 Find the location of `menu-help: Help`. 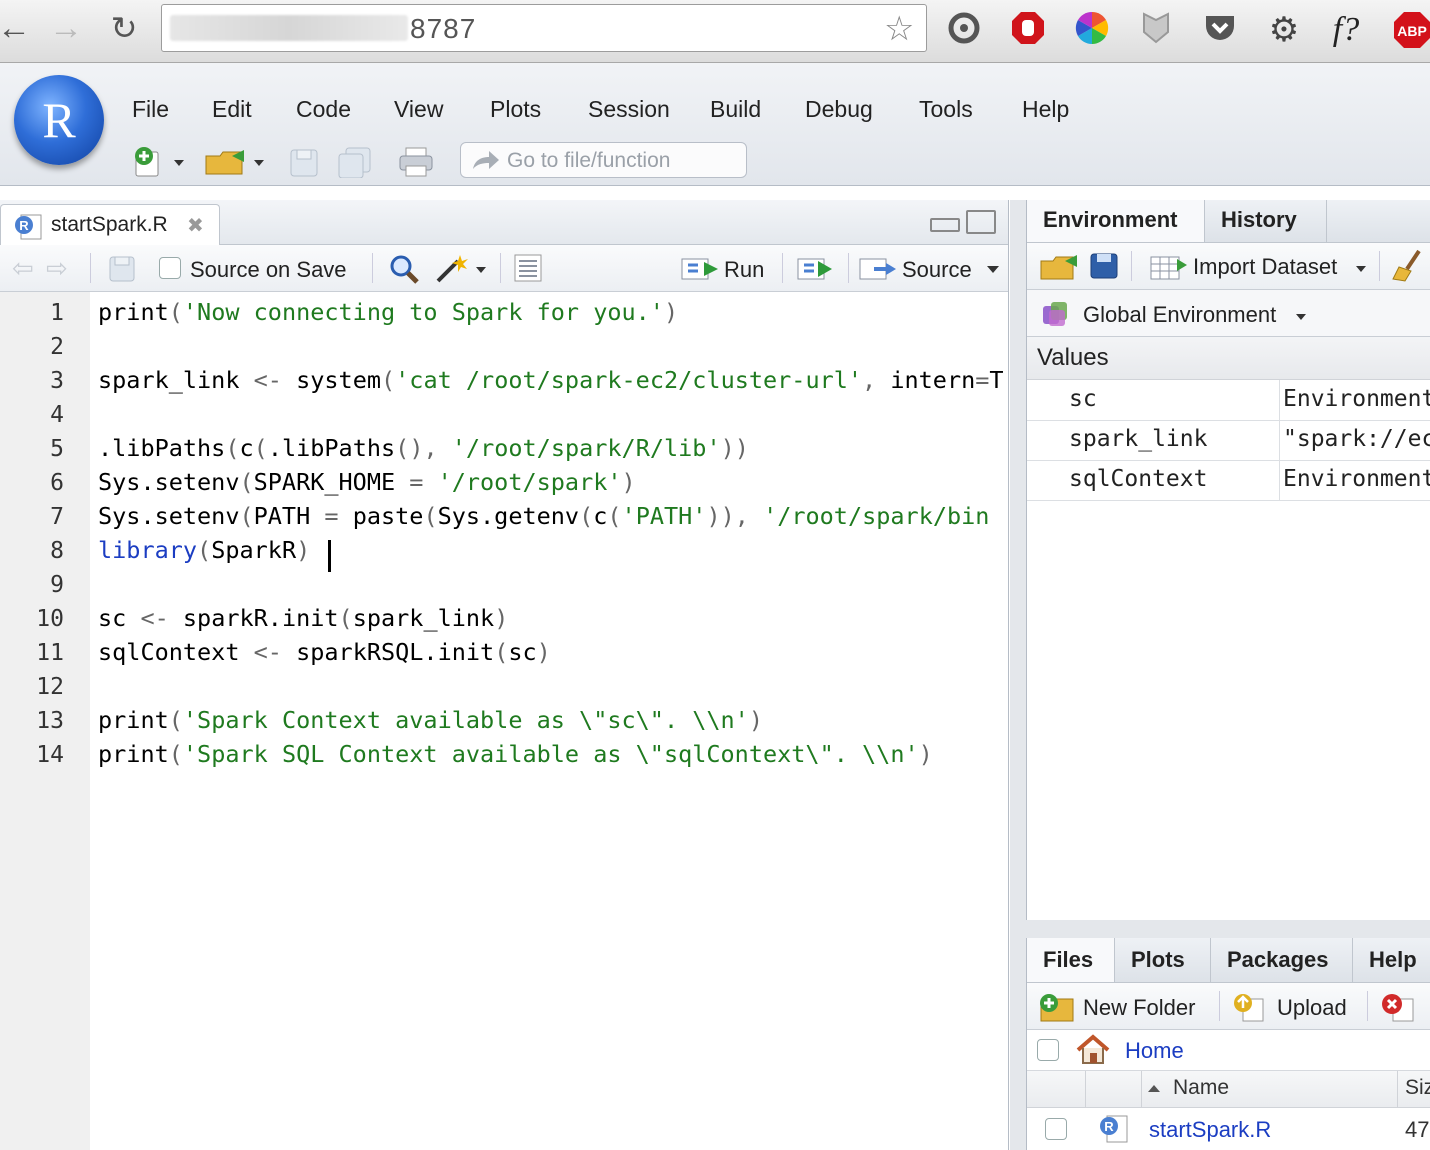

menu-help: Help is located at coordinates (1045, 109).